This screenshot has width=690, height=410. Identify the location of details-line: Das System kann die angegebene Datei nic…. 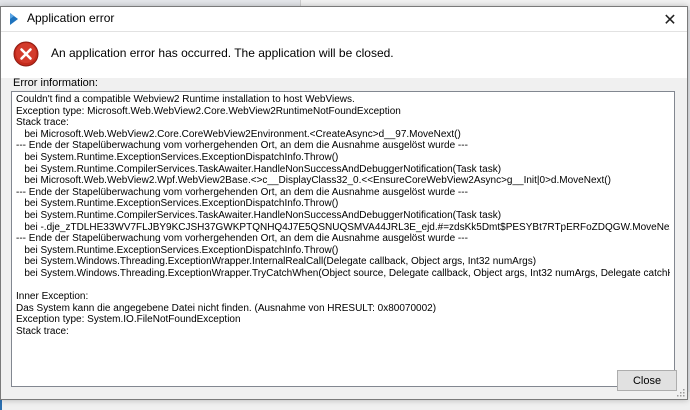
(226, 308).